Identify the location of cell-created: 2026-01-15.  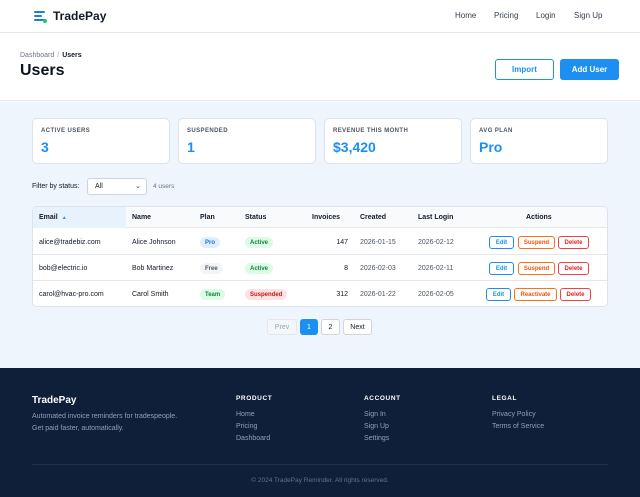
(378, 242).